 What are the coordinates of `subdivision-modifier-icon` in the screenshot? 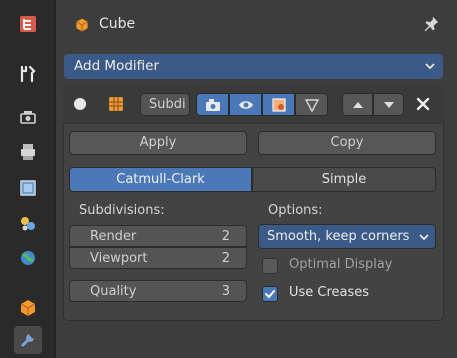 It's located at (116, 104).